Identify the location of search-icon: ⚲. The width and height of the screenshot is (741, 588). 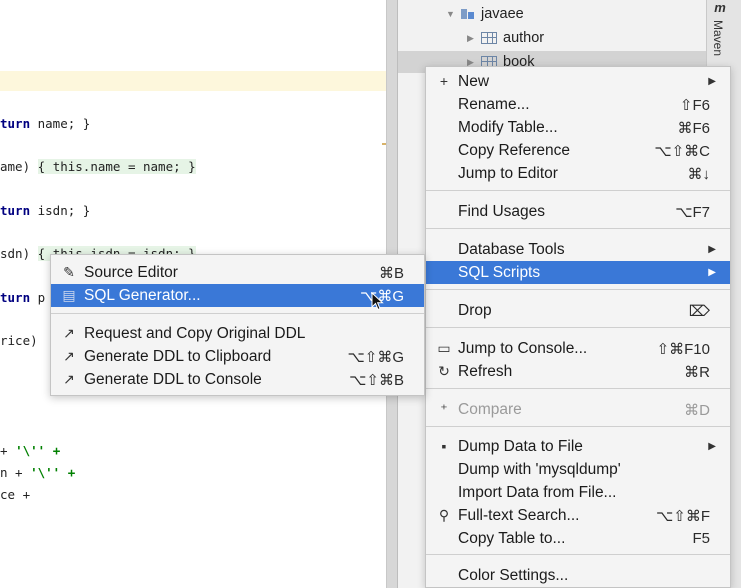
(444, 515).